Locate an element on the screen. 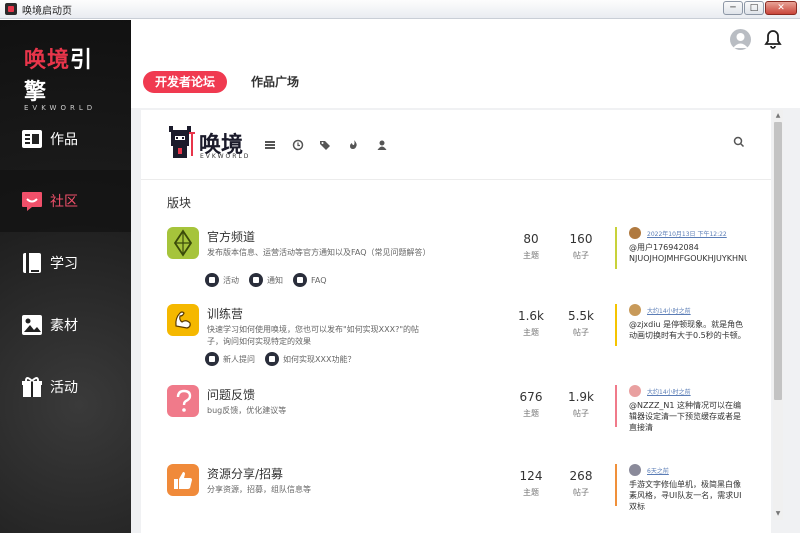  bell-icon is located at coordinates (773, 40).